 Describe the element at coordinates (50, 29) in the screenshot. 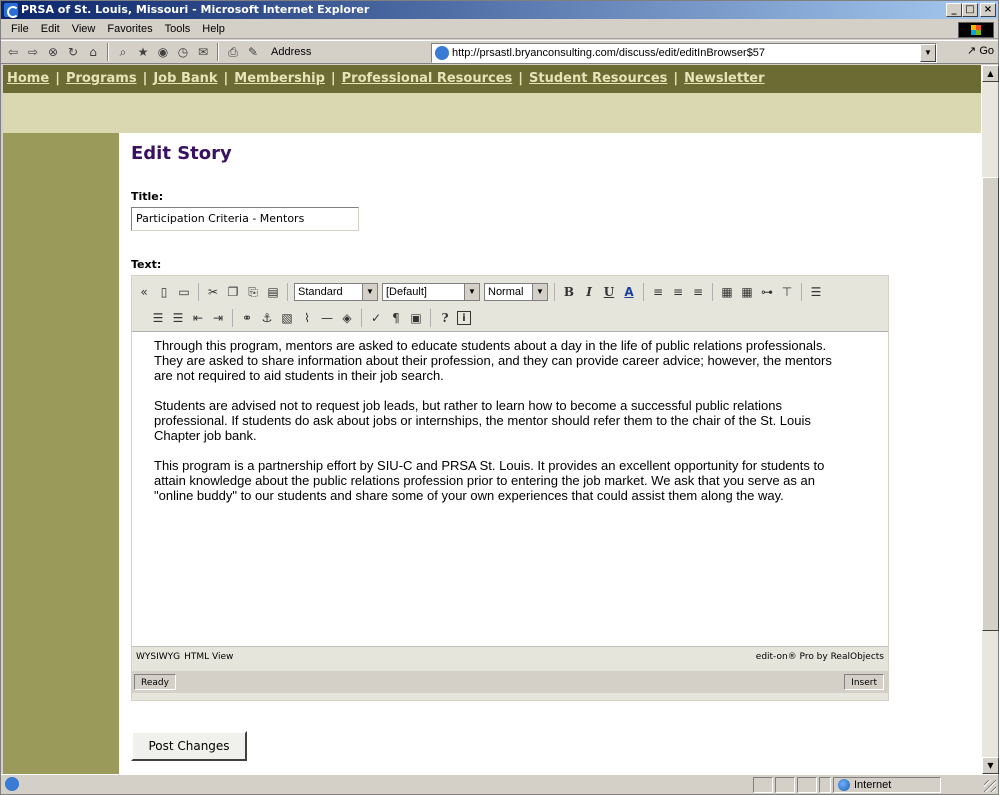

I see `menu-edit: Edit` at that location.